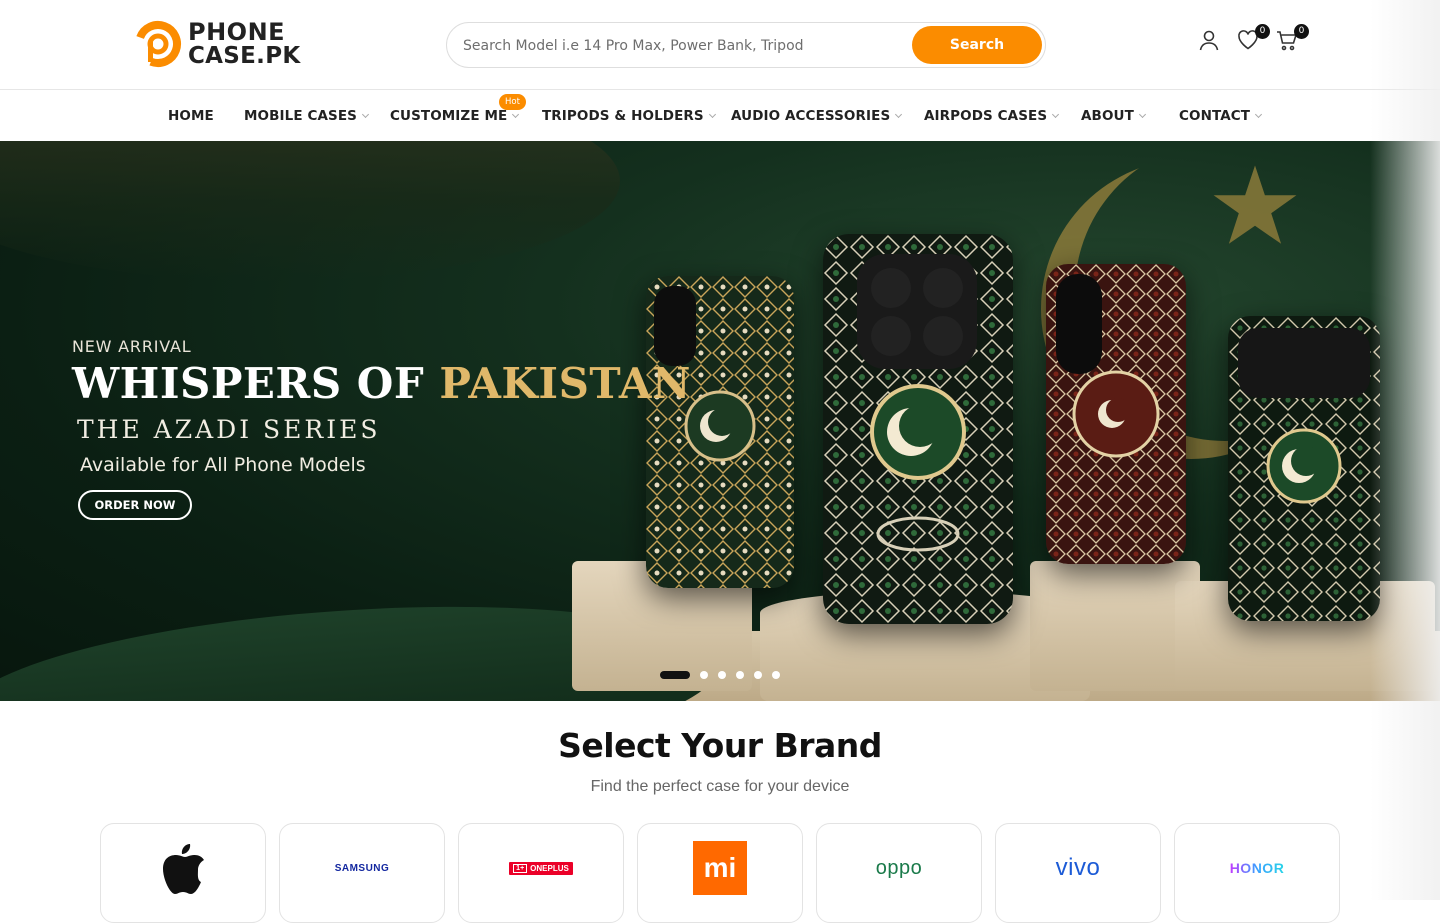  Describe the element at coordinates (183, 868) in the screenshot. I see `apple-logo-icon` at that location.